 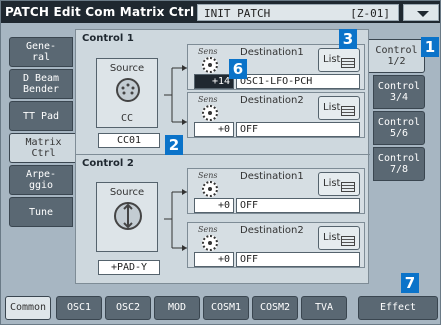 What do you see at coordinates (28, 308) in the screenshot?
I see `tab-common: Common` at bounding box center [28, 308].